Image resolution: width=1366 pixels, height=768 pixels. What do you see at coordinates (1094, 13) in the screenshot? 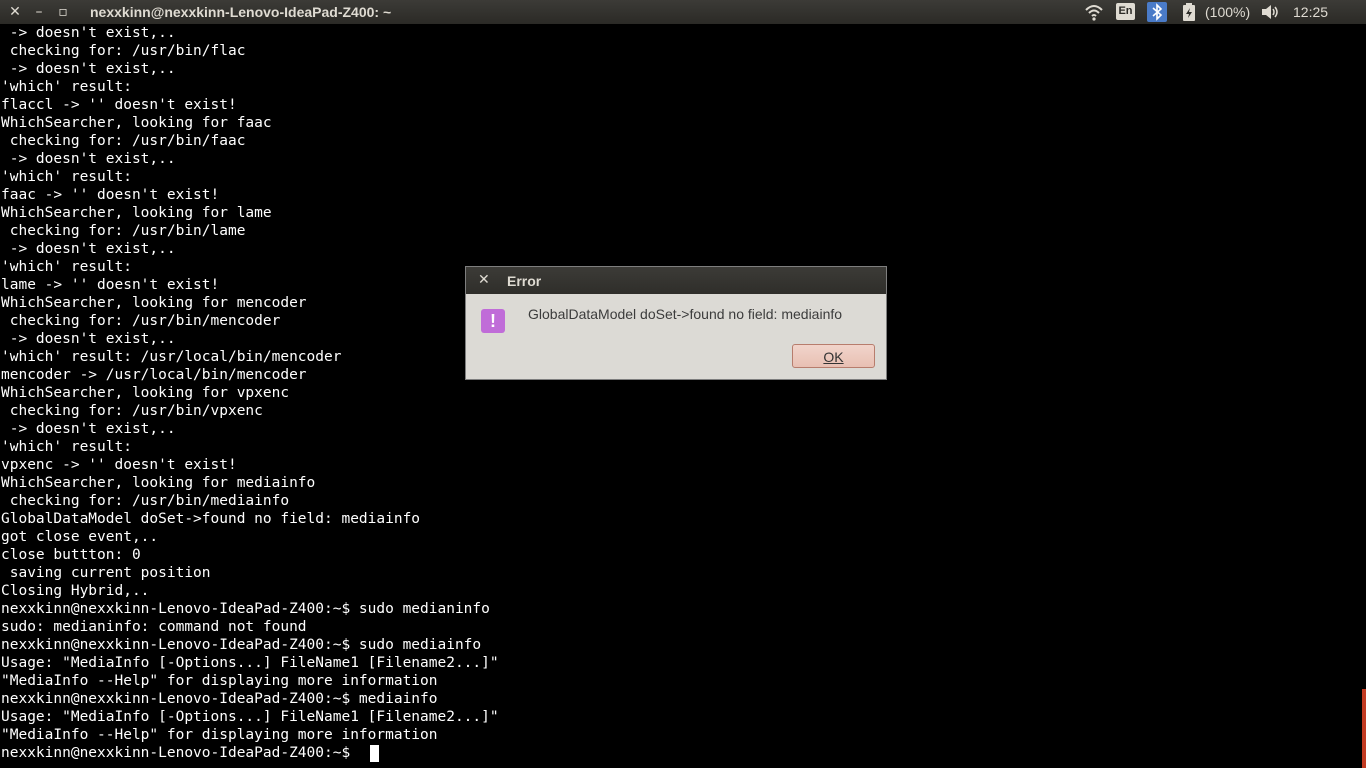
I see `wifi-icon` at bounding box center [1094, 13].